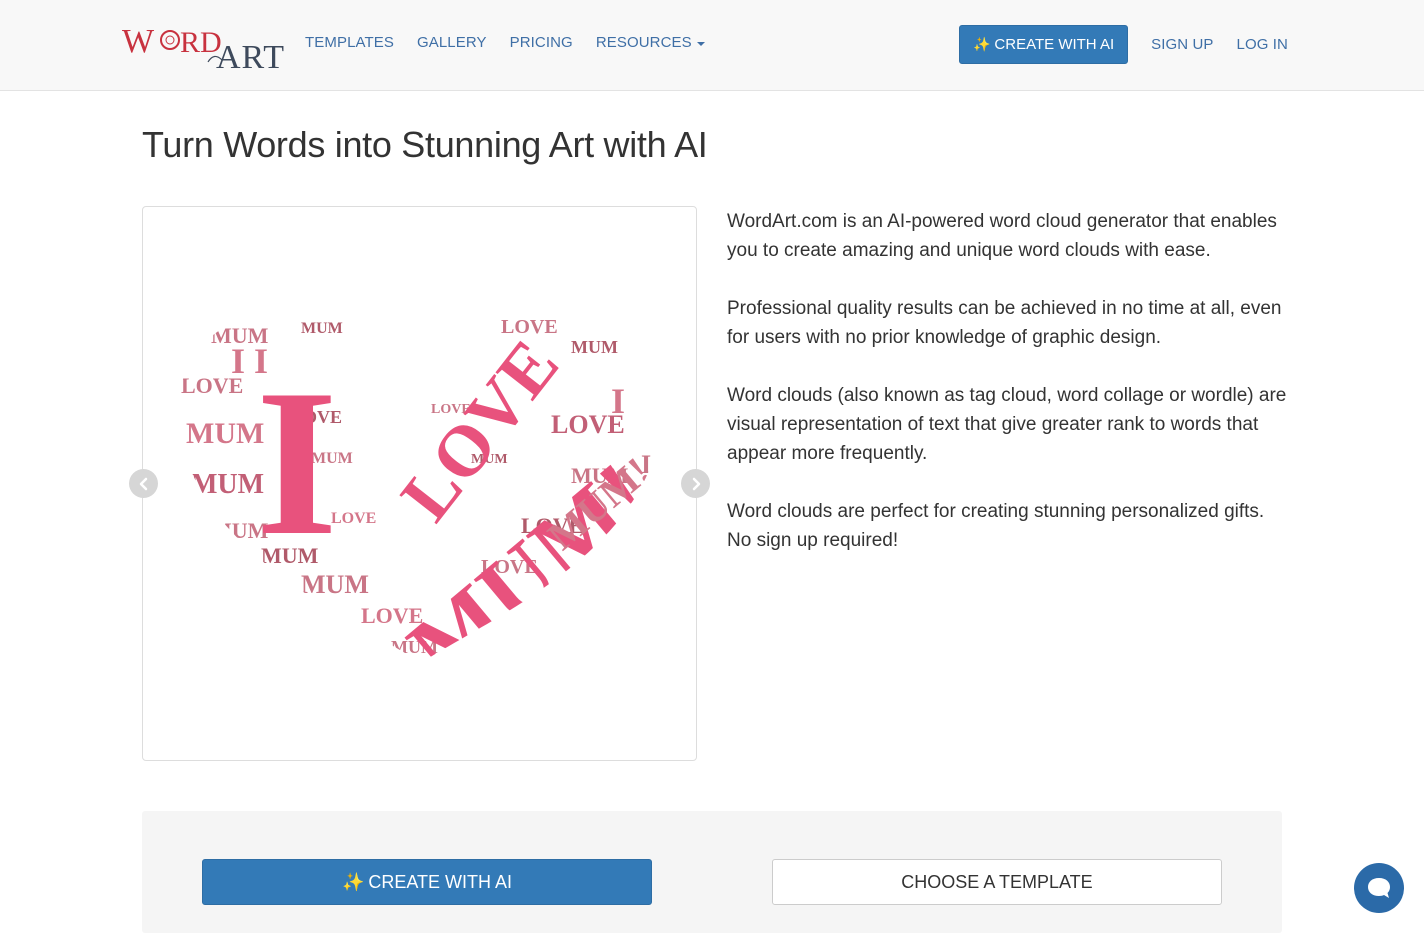 This screenshot has height=933, width=1424. What do you see at coordinates (452, 42) in the screenshot?
I see `nav-gallery: GALLERY` at bounding box center [452, 42].